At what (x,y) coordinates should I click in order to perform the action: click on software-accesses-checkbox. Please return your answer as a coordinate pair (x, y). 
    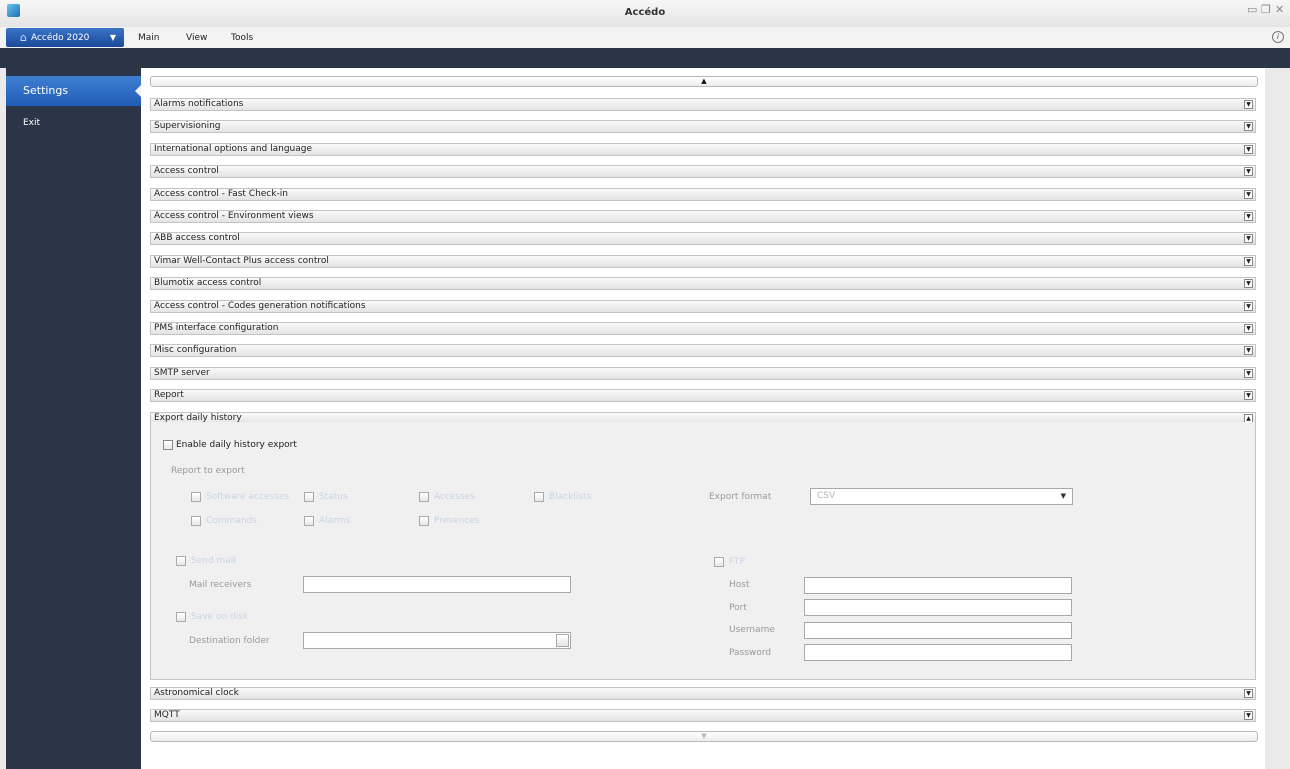
    Looking at the image, I should click on (196, 497).